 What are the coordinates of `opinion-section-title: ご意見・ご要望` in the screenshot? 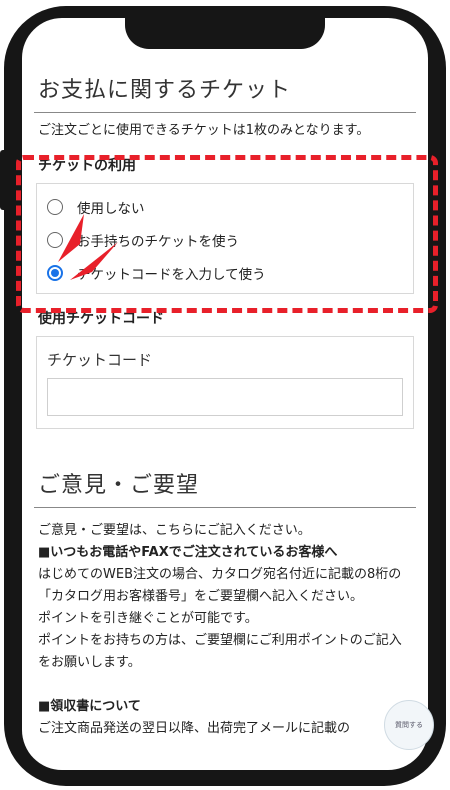 It's located at (225, 474).